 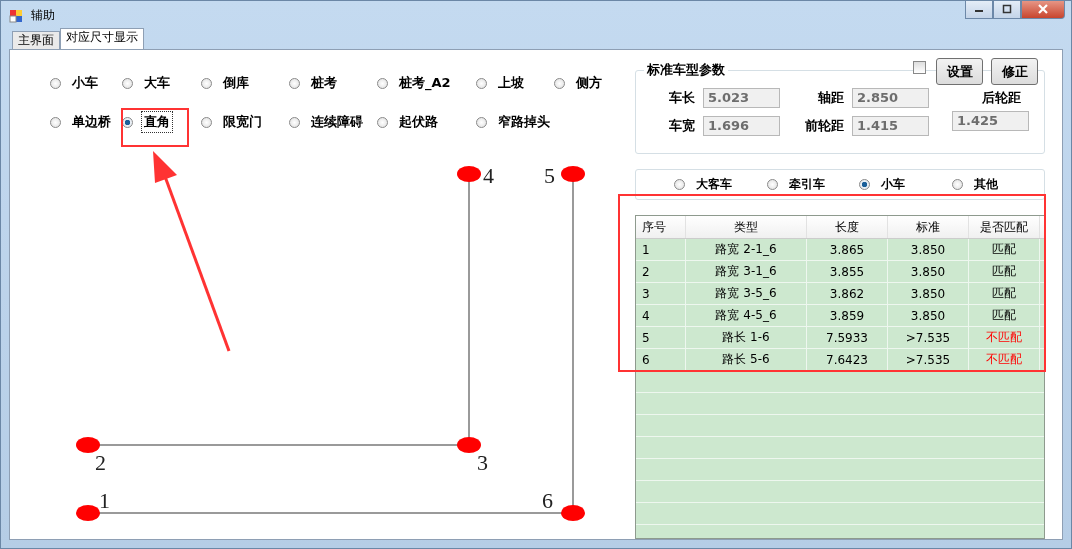 I want to click on radio-label: 上坡, so click(x=511, y=83).